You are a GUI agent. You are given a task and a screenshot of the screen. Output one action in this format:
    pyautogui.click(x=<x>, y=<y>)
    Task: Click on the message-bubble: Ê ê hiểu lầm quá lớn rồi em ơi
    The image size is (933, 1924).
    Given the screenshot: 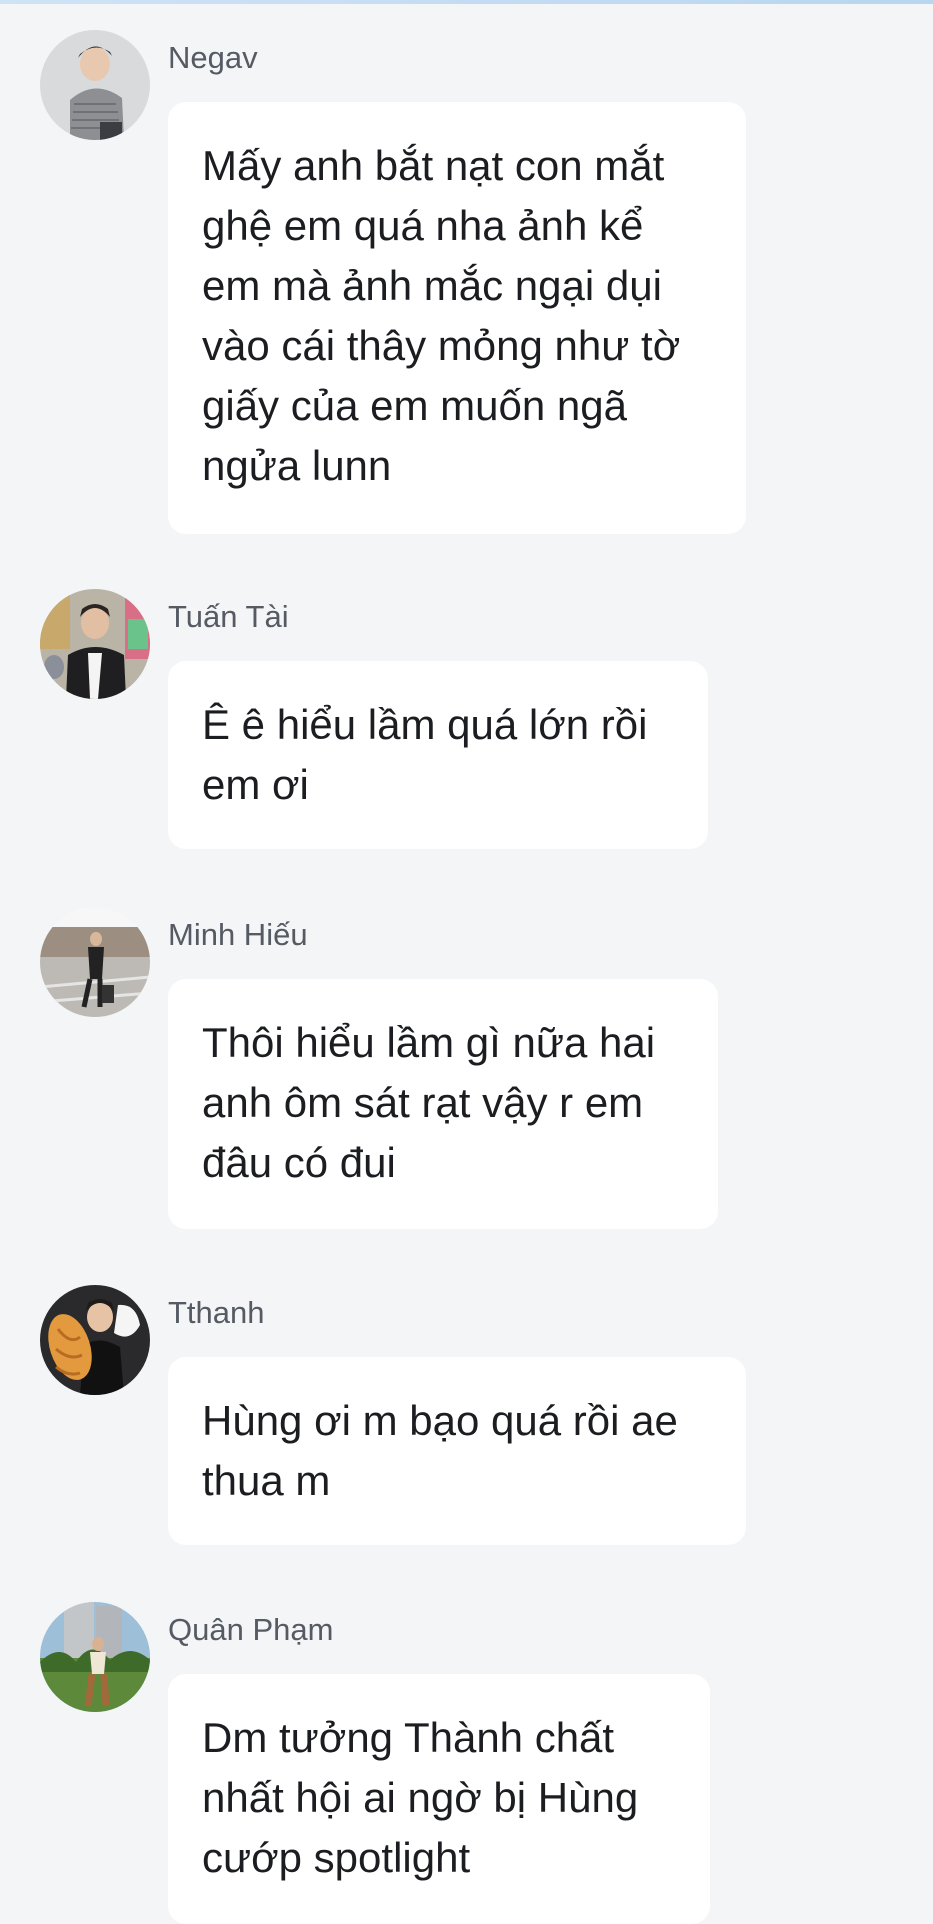 What is the action you would take?
    pyautogui.click(x=438, y=755)
    